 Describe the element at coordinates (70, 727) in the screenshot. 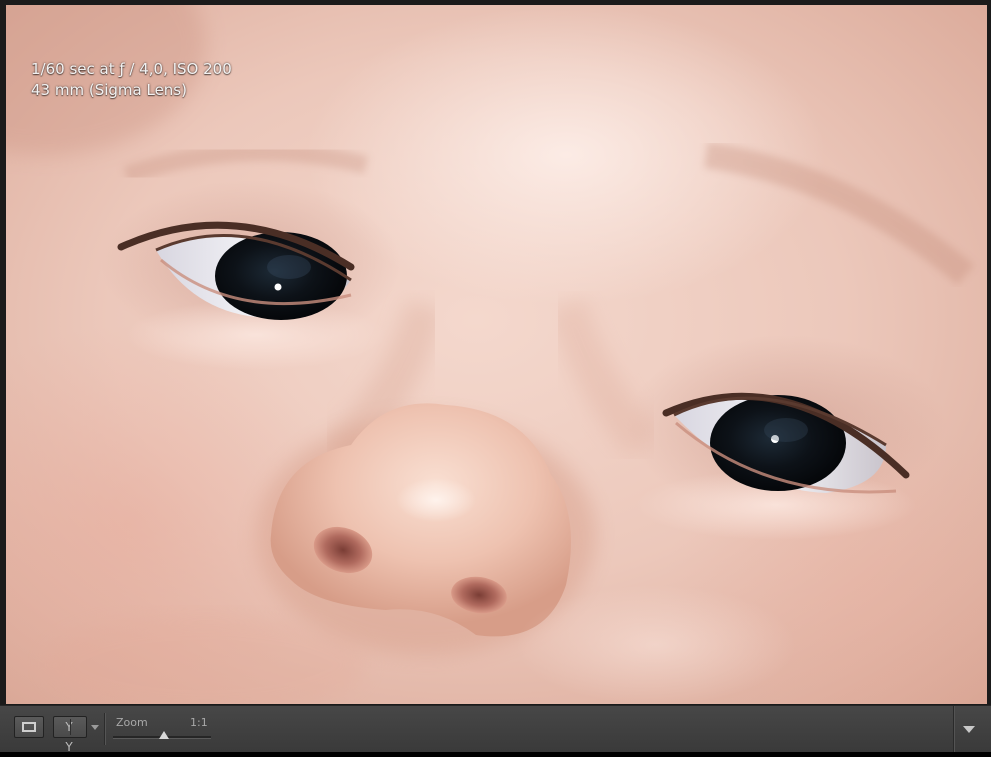

I see `compare-separator` at that location.